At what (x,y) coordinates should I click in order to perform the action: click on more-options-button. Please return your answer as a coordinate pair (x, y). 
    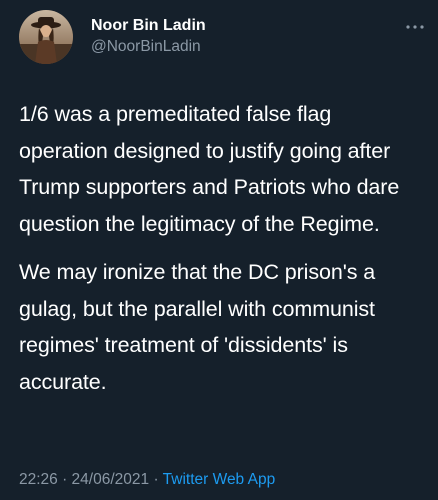
    Looking at the image, I should click on (415, 26).